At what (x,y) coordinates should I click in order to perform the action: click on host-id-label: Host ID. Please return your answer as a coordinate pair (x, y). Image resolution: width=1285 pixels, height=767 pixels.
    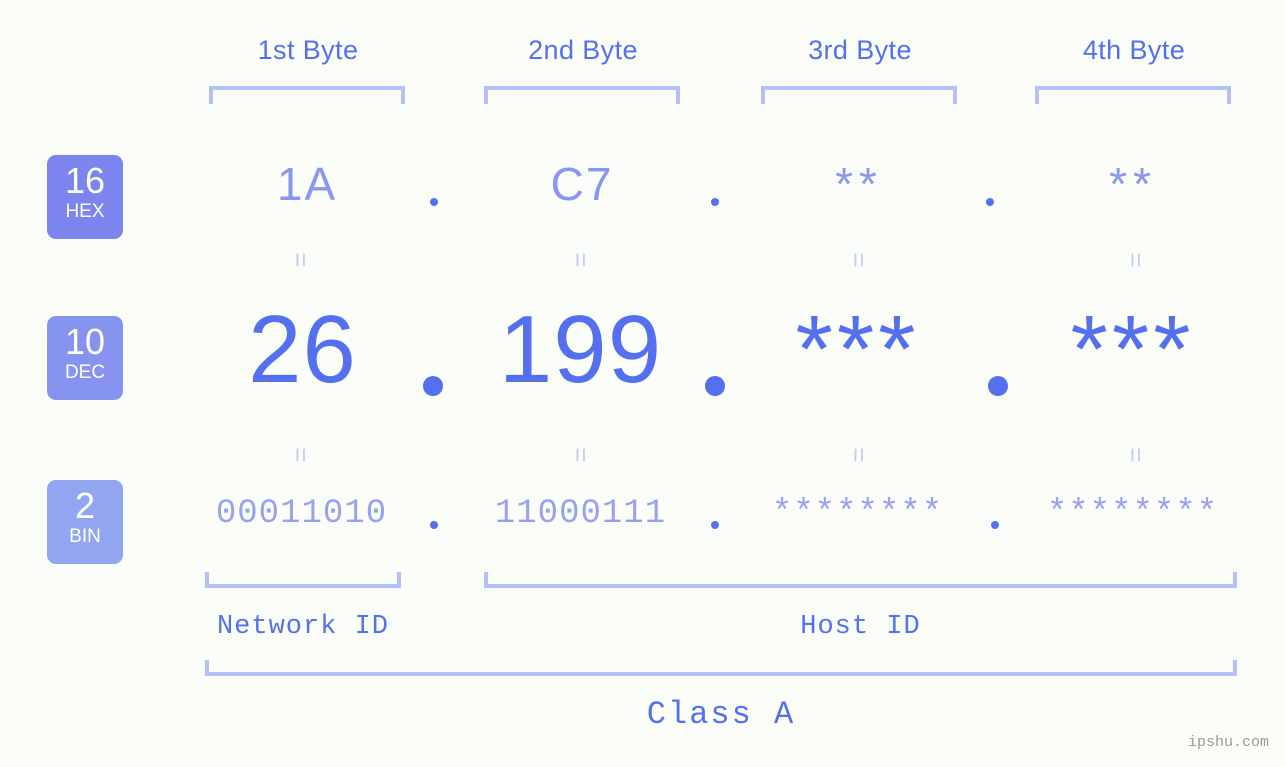
    Looking at the image, I should click on (860, 627).